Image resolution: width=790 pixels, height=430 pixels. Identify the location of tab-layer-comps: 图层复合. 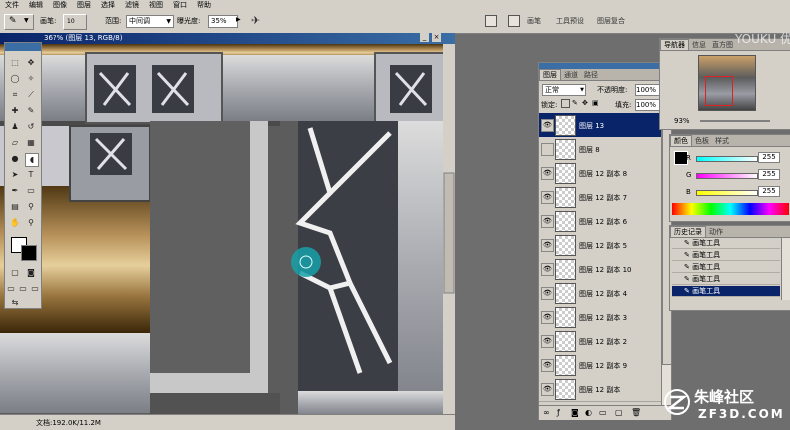
(611, 21).